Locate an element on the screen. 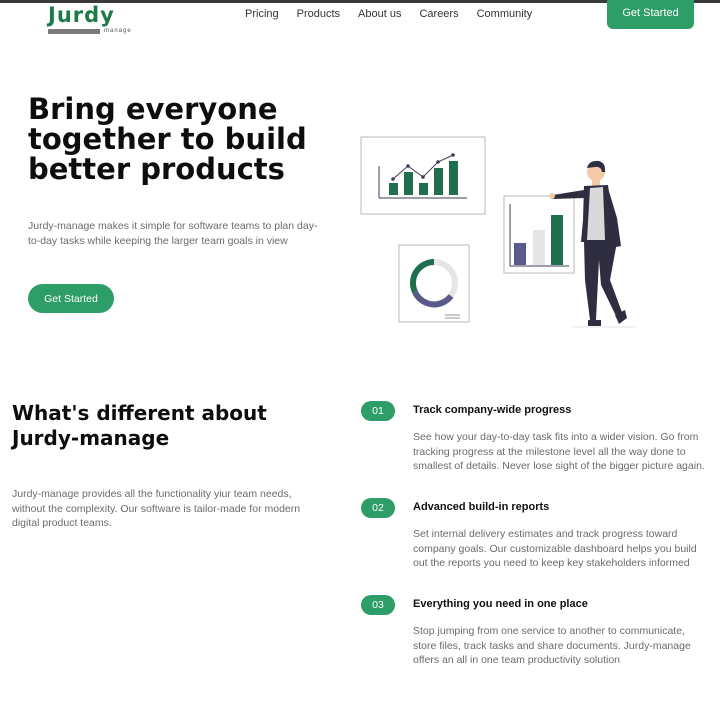 The width and height of the screenshot is (720, 707). logo-wordmark: Jurdy is located at coordinates (81, 15).